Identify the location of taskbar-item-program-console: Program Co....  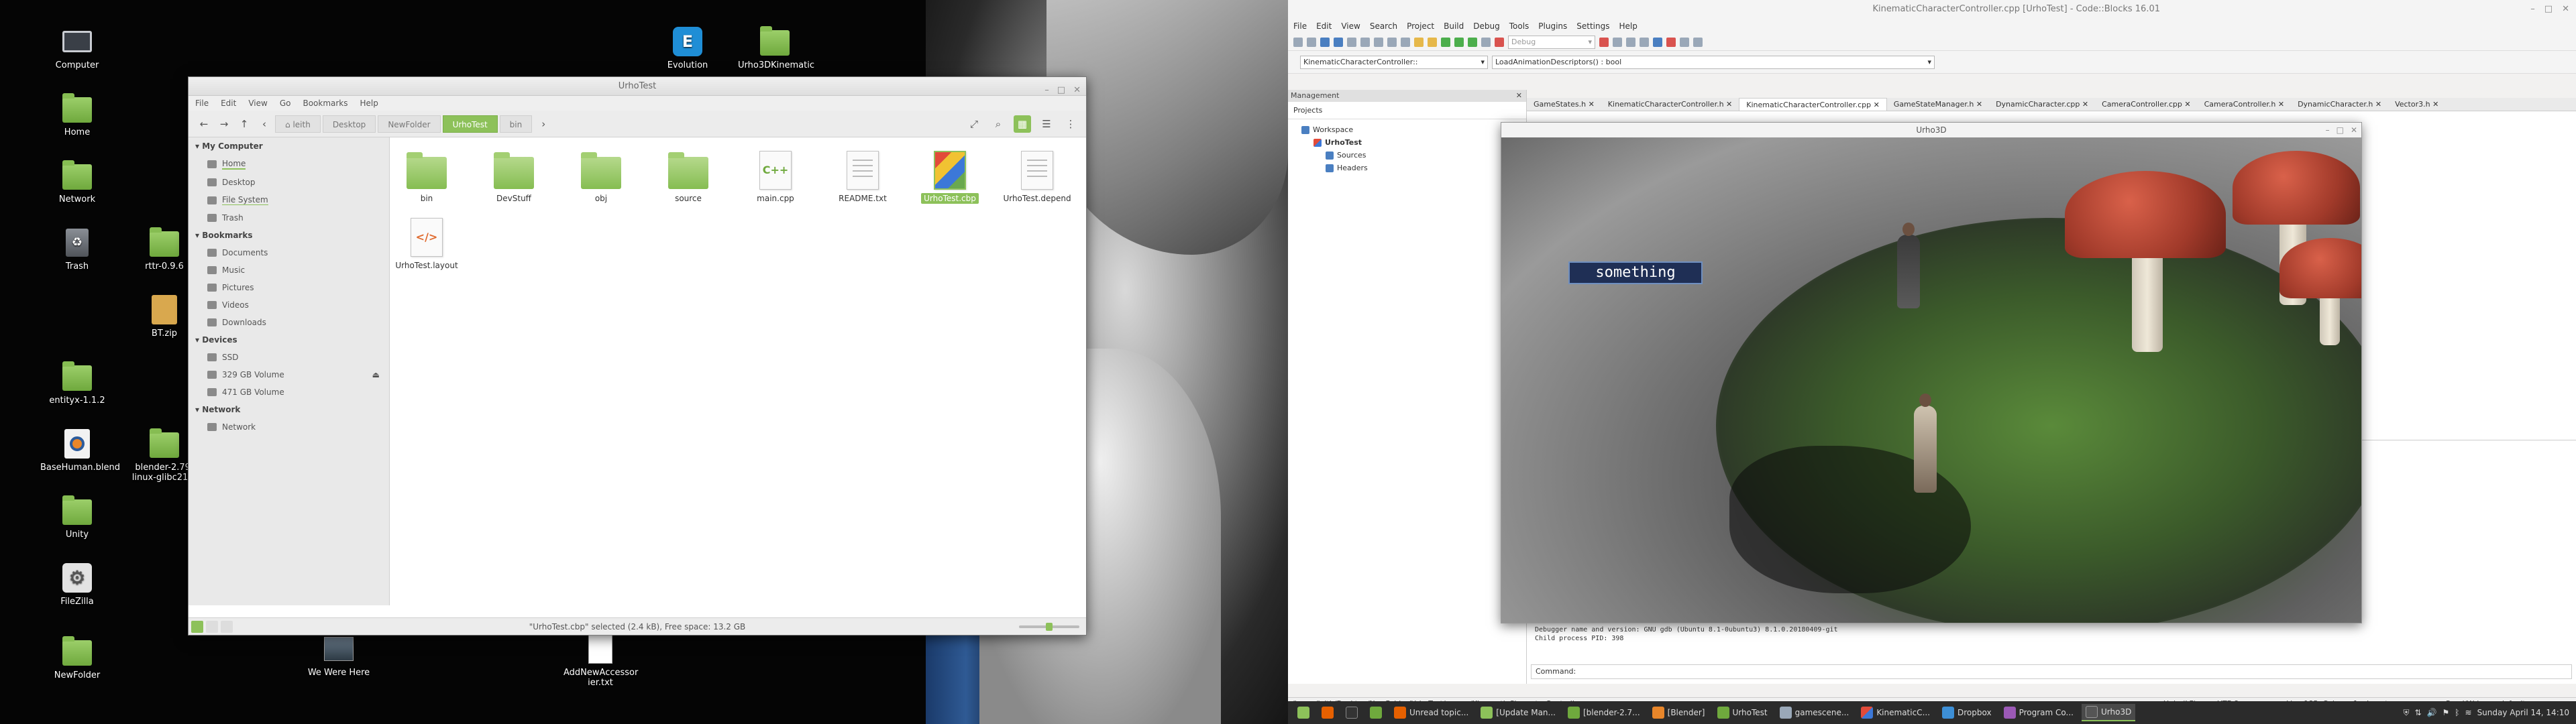
(2039, 712).